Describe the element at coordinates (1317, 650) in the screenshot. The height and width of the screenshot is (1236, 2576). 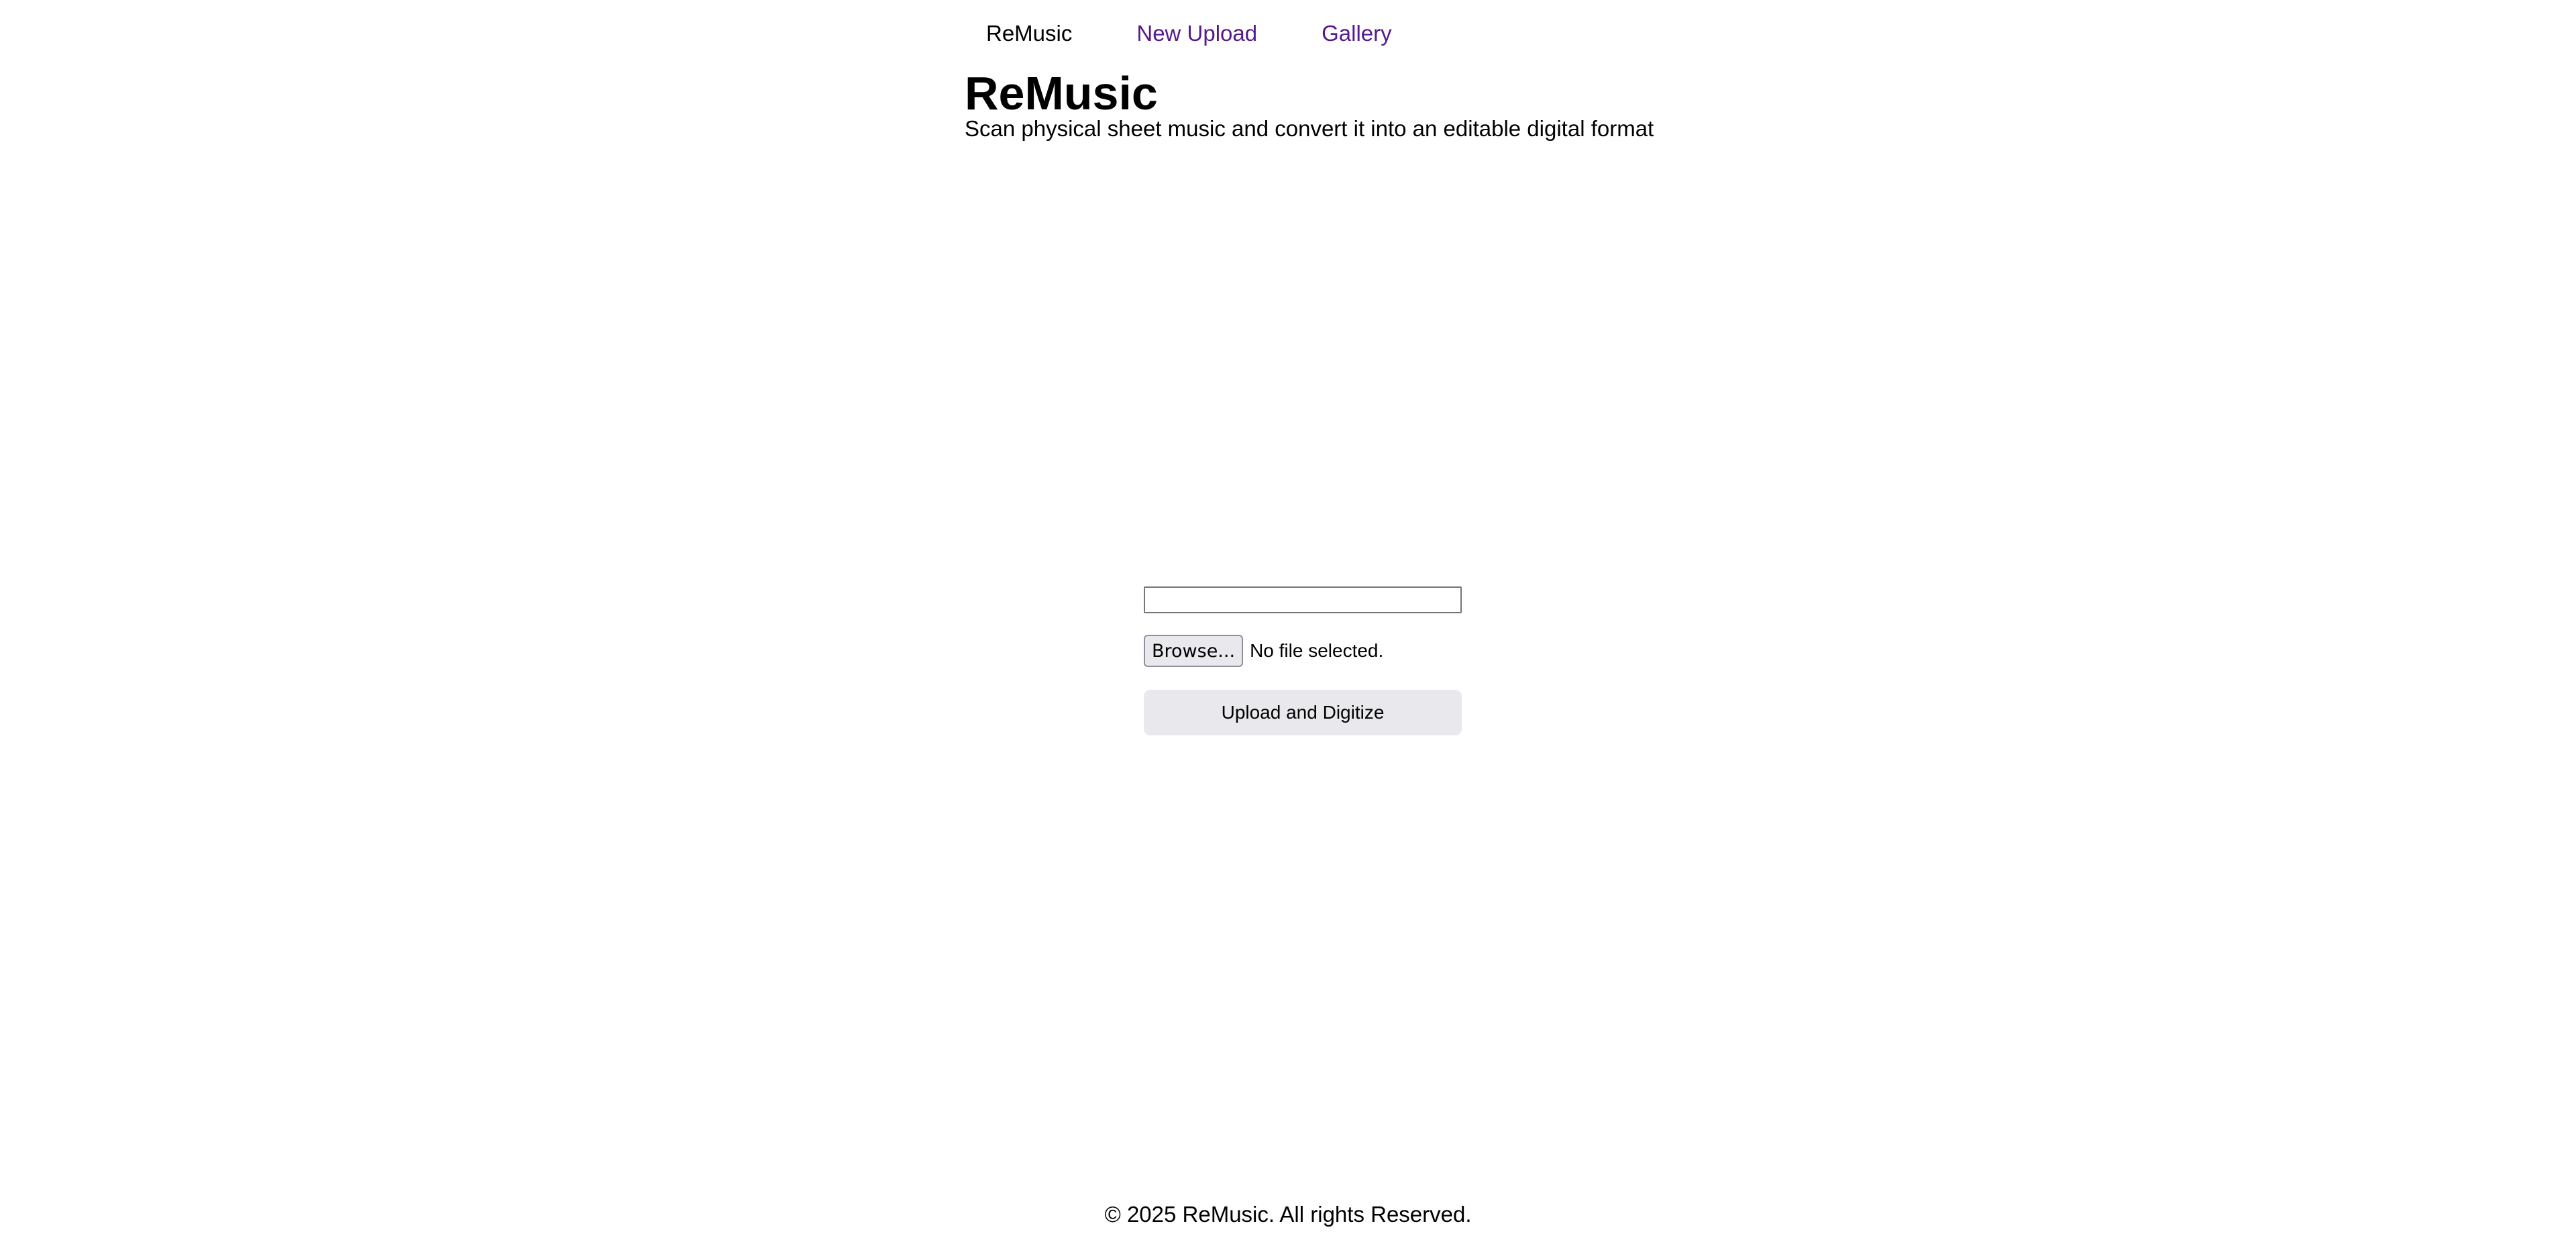
I see `file-status-text: No file selected.` at that location.